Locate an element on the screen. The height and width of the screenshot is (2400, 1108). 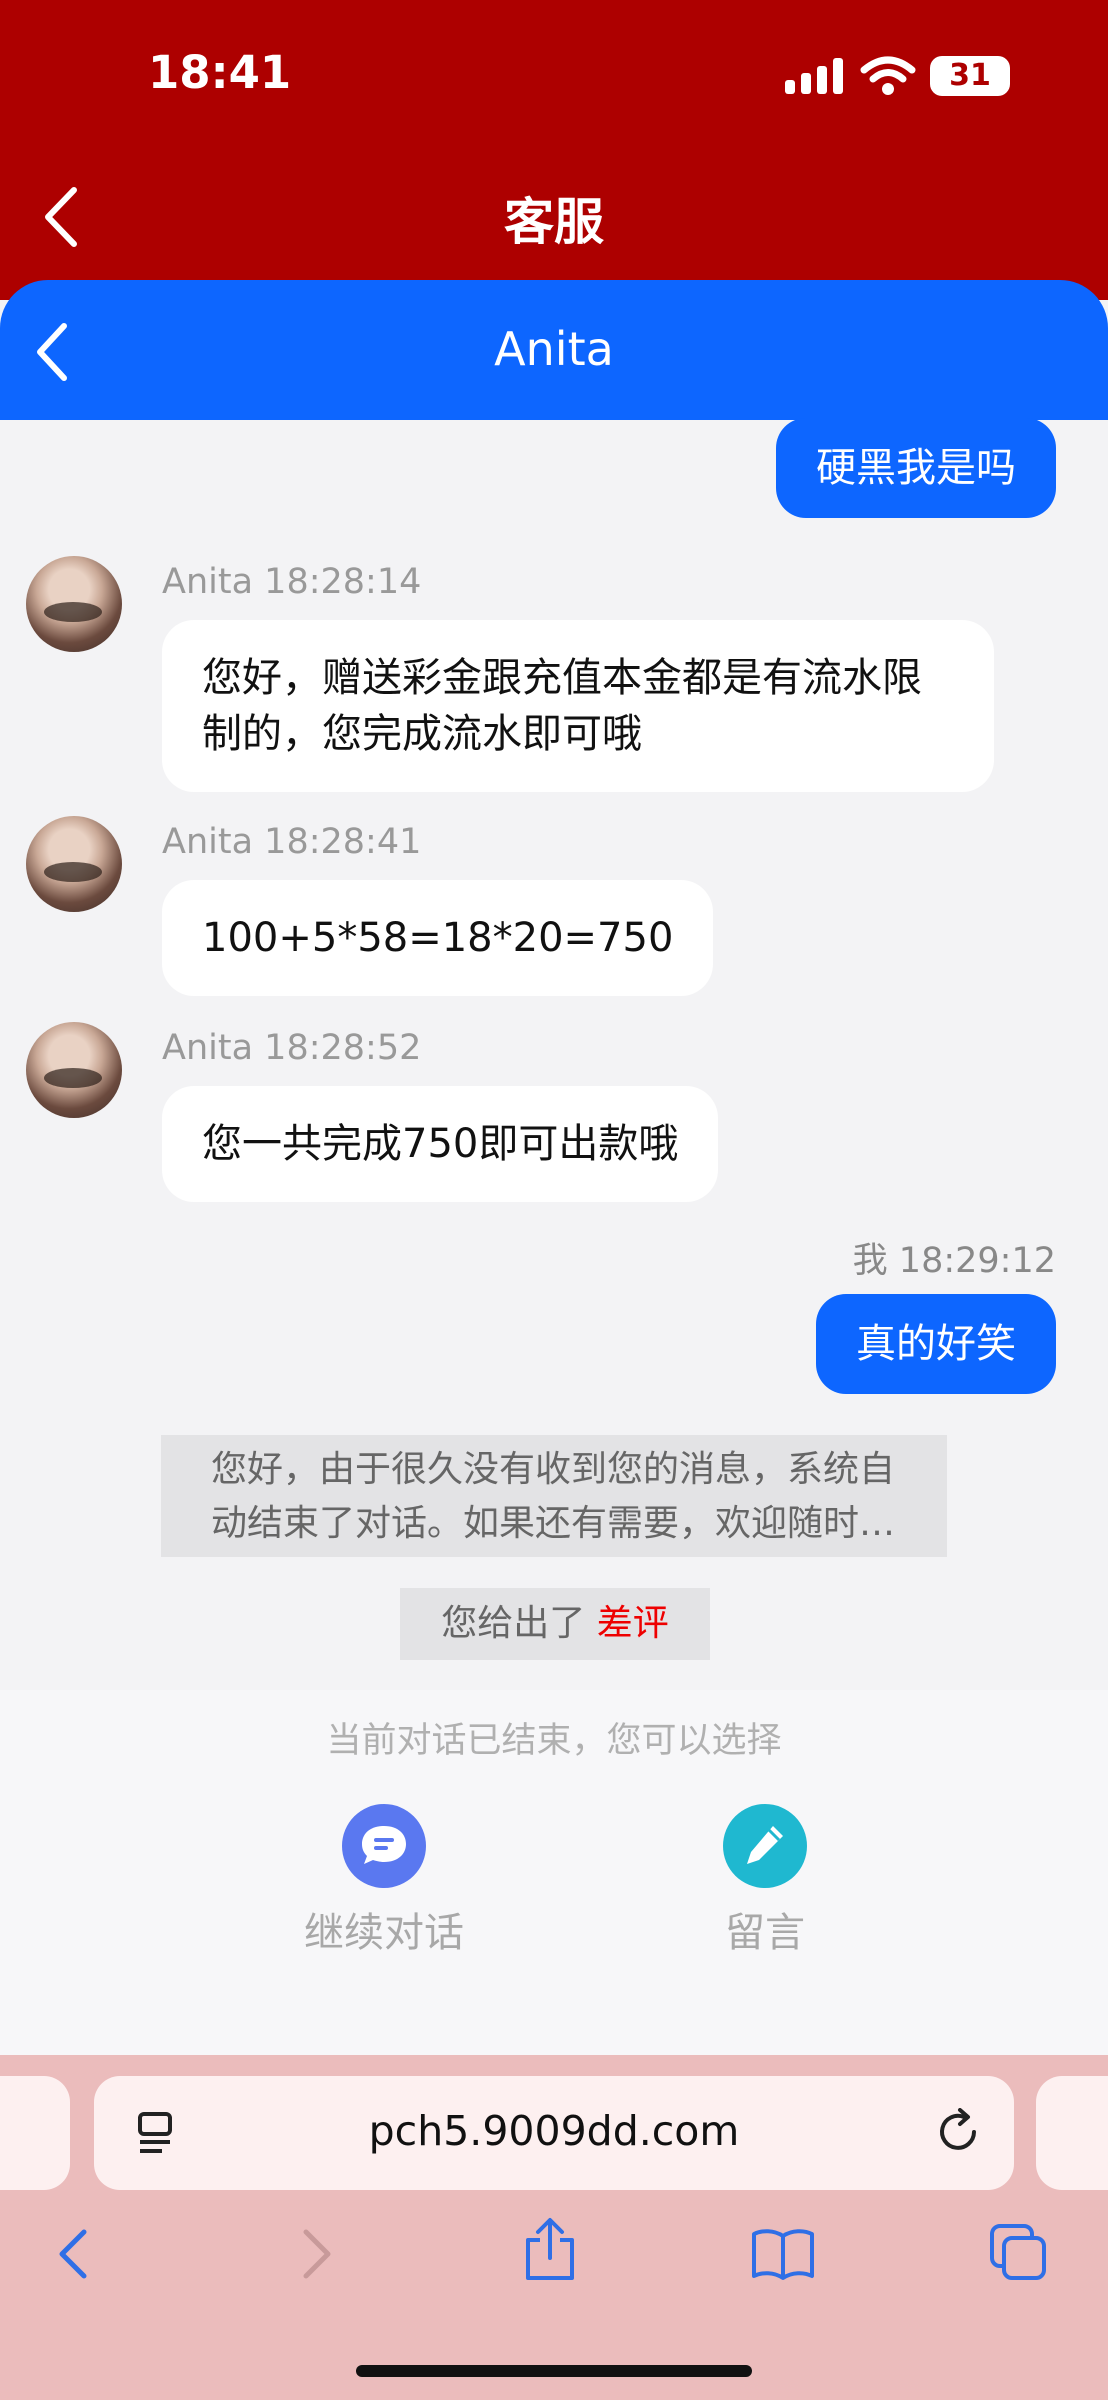
sender-name: 我 is located at coordinates (870, 1261).